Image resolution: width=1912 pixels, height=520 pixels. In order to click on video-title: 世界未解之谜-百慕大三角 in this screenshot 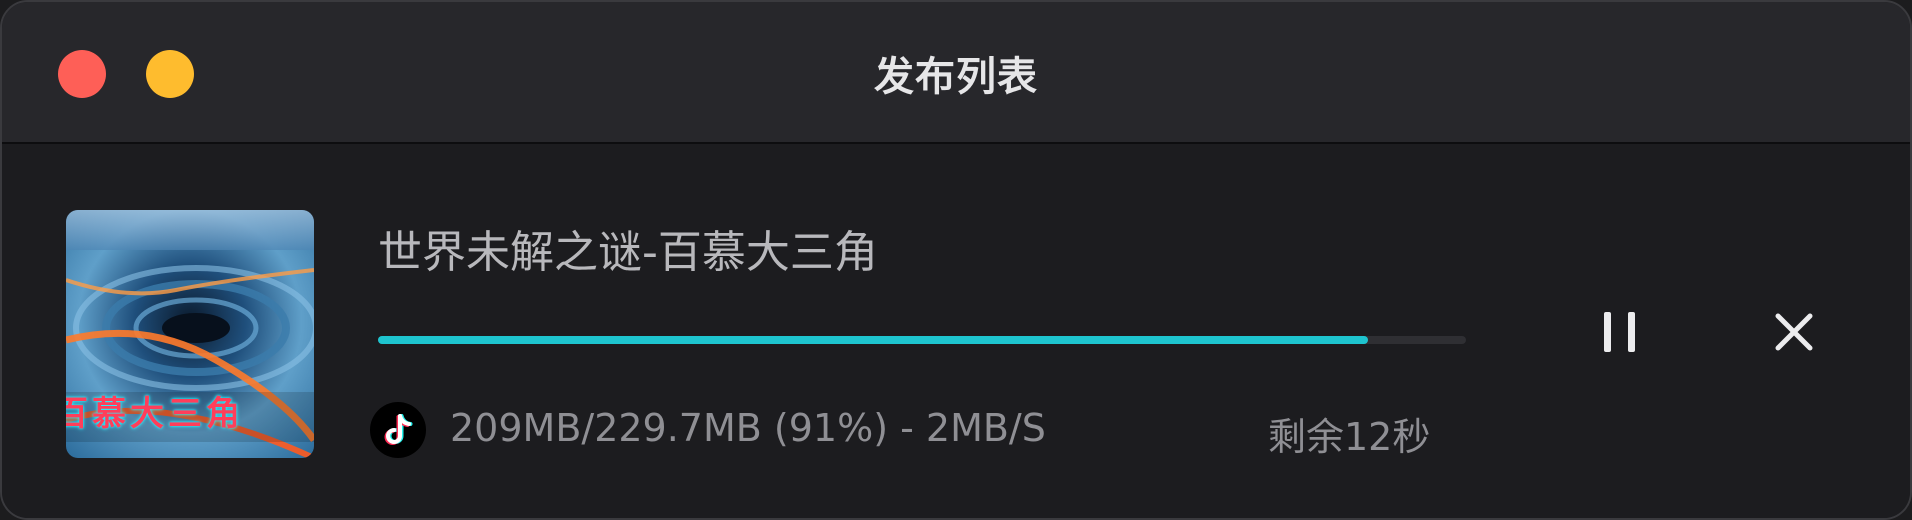, I will do `click(628, 252)`.